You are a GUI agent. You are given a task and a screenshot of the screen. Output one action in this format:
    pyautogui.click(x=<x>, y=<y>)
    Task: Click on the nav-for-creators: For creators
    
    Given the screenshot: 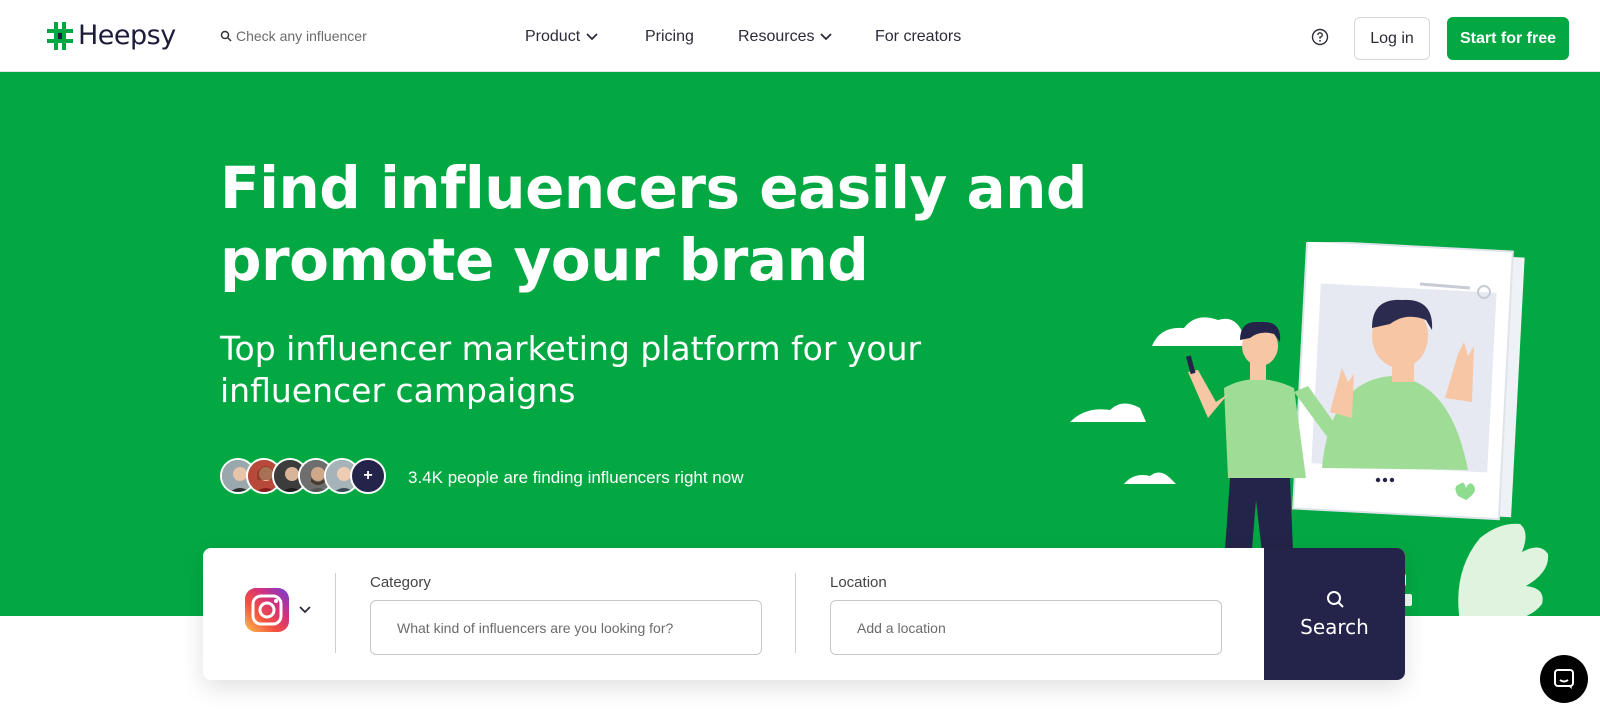 What is the action you would take?
    pyautogui.click(x=918, y=37)
    